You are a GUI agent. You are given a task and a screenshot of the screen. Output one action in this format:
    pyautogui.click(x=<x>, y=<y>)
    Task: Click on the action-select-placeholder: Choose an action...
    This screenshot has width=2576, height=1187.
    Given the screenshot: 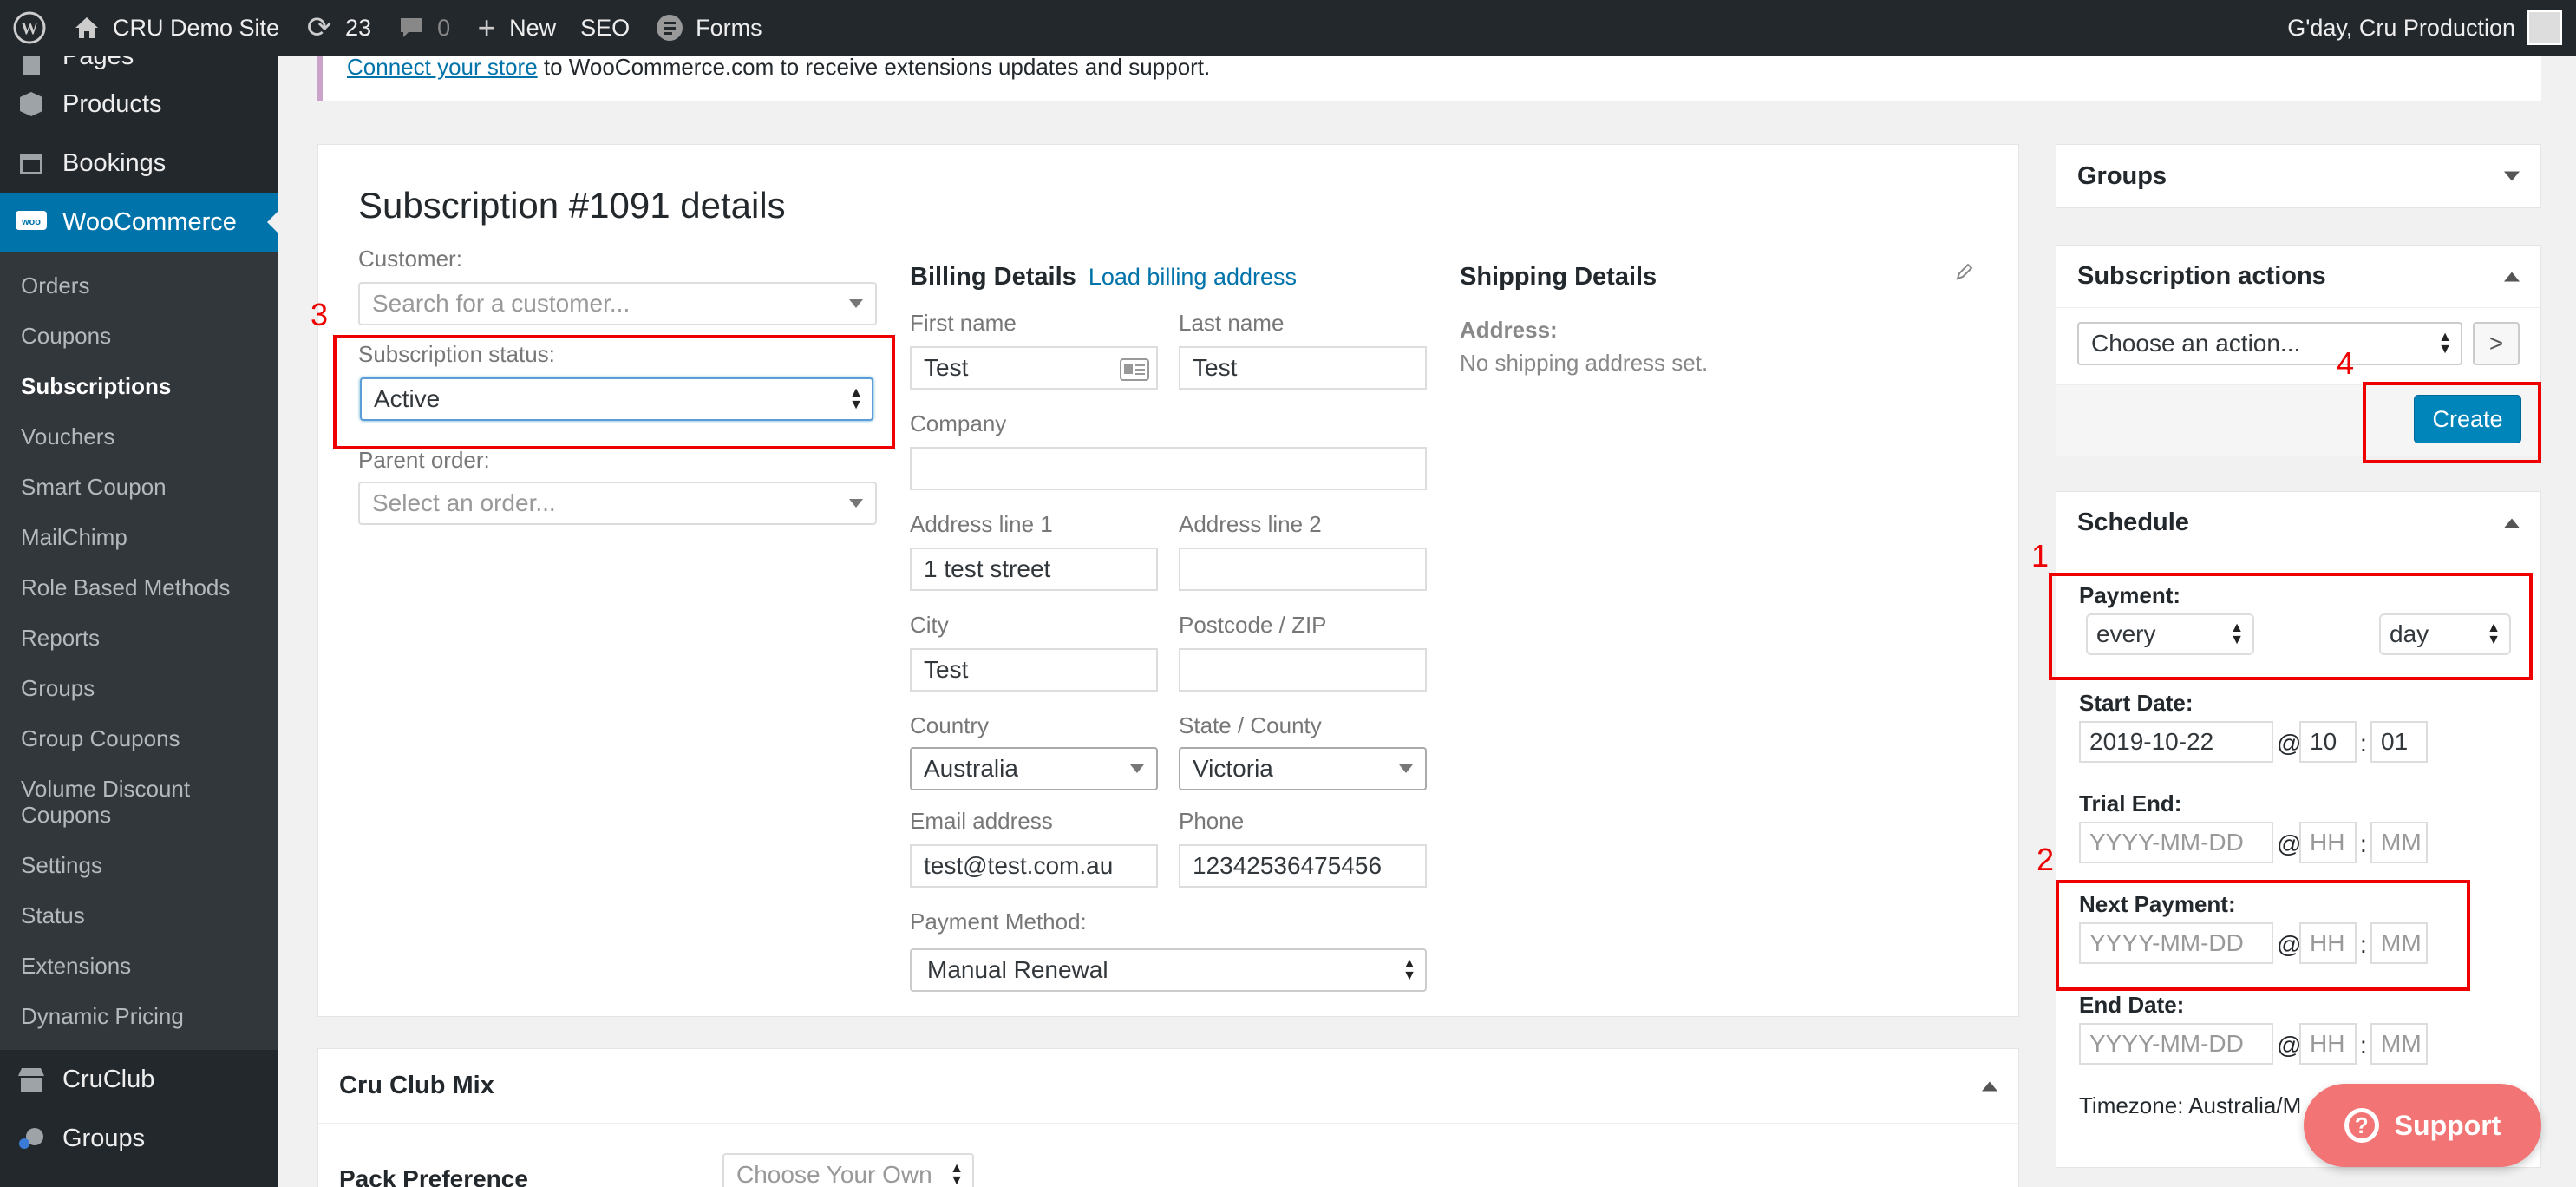 What is the action you would take?
    pyautogui.click(x=2196, y=343)
    